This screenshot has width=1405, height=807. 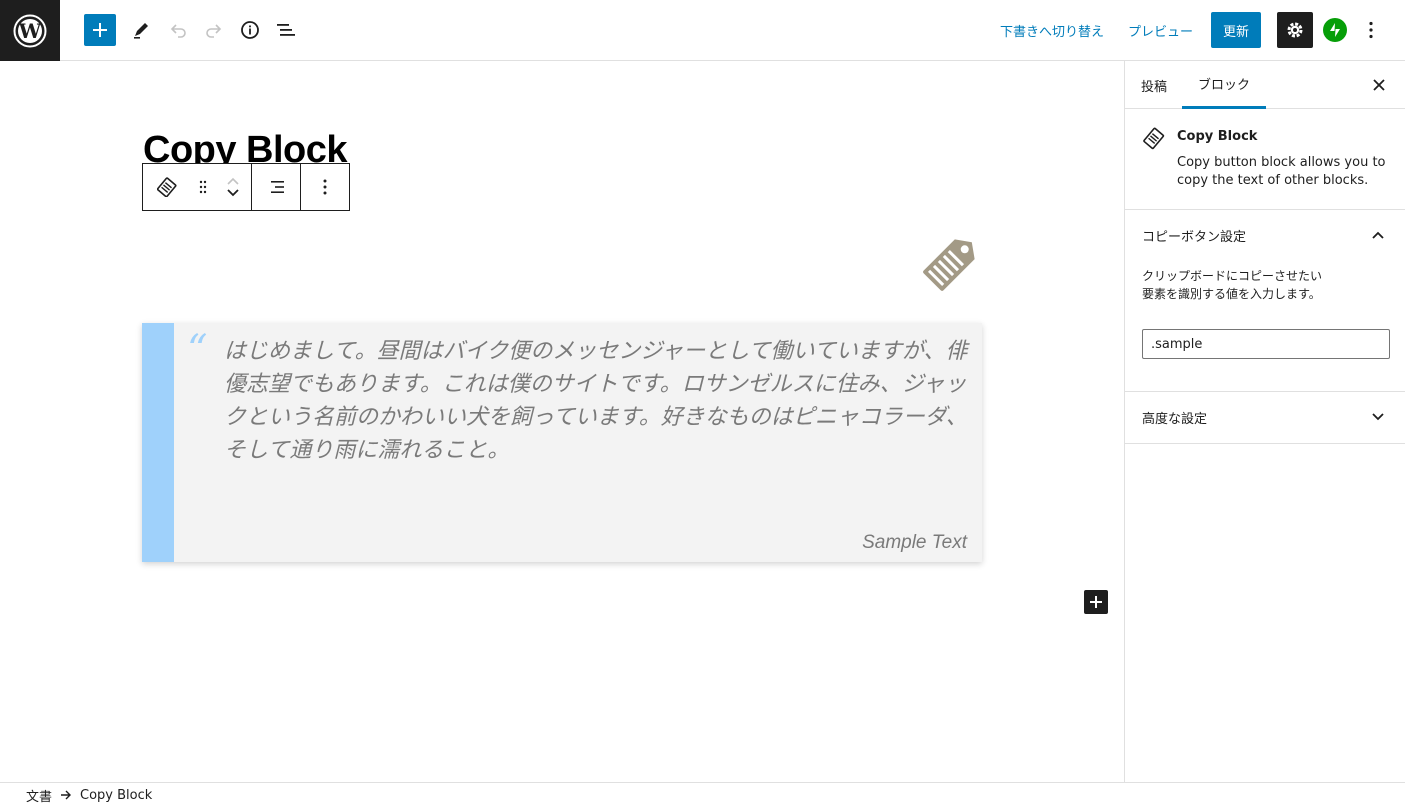 I want to click on block-options-button, so click(x=325, y=187).